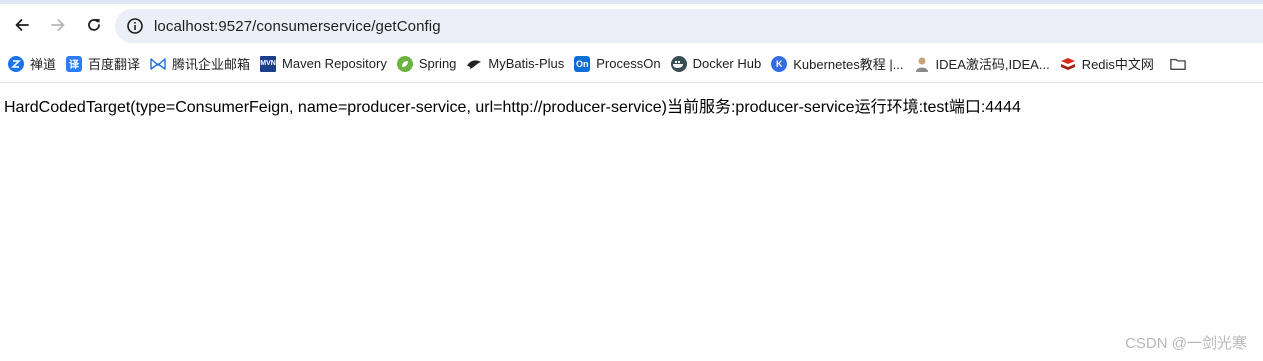 The width and height of the screenshot is (1263, 361). What do you see at coordinates (105, 64) in the screenshot?
I see `bookmark-baidu-translate: 译 百度翻译` at bounding box center [105, 64].